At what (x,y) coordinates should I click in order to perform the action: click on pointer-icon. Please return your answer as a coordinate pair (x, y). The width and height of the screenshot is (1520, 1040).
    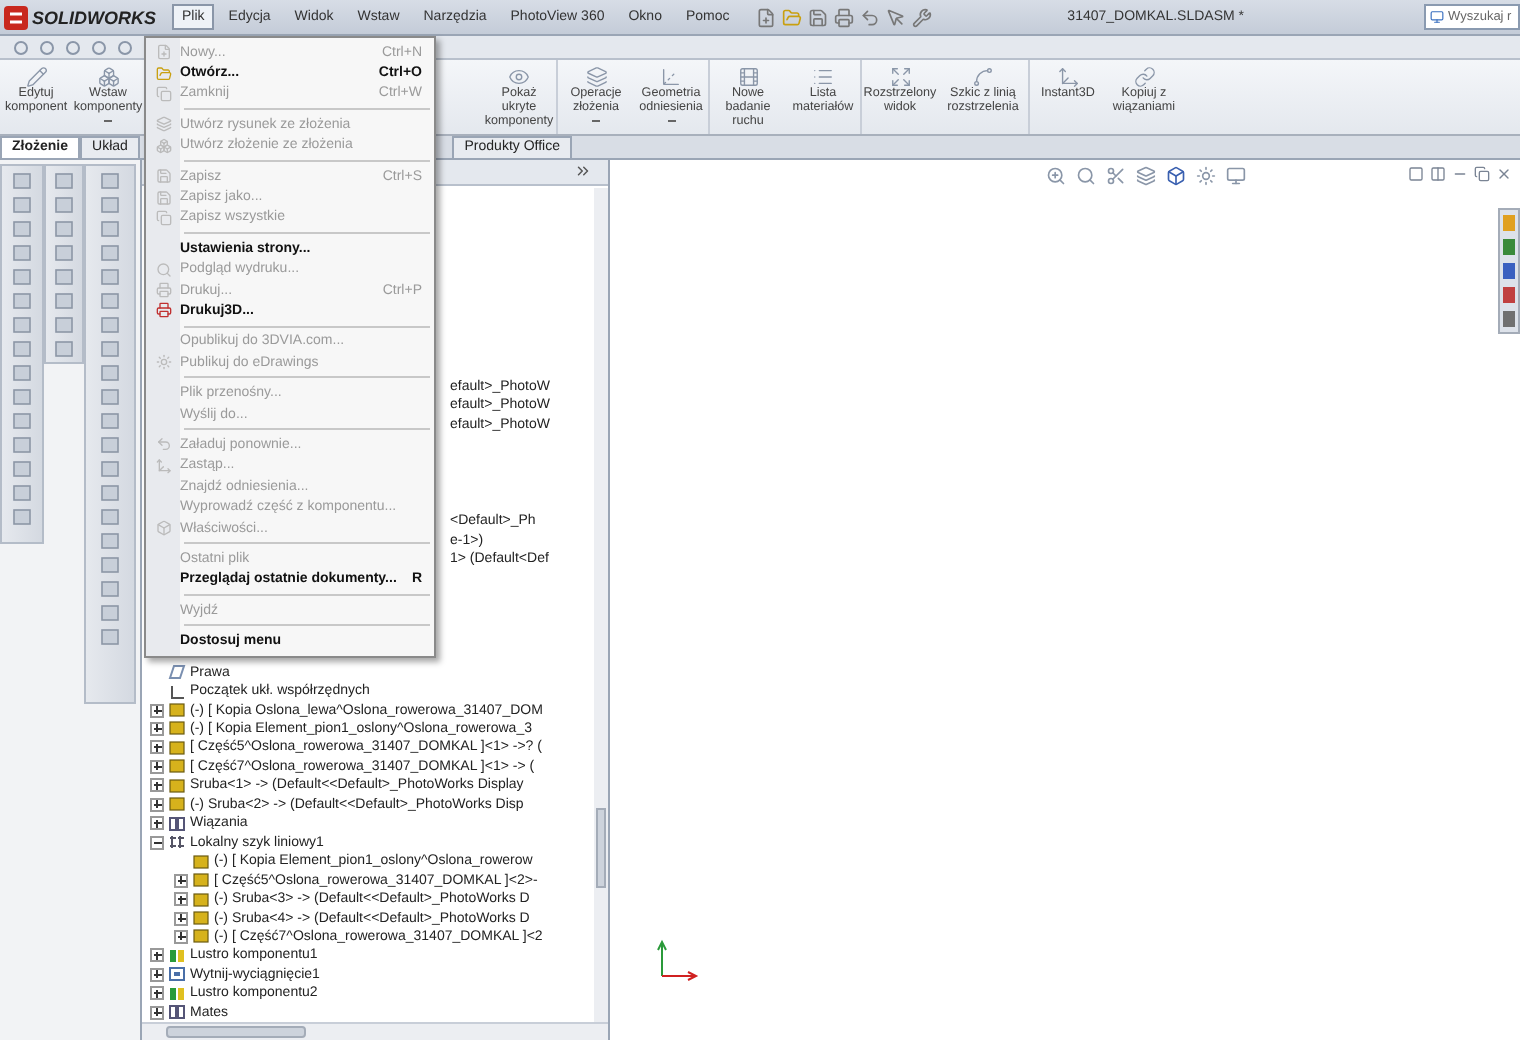
    Looking at the image, I should click on (895, 17).